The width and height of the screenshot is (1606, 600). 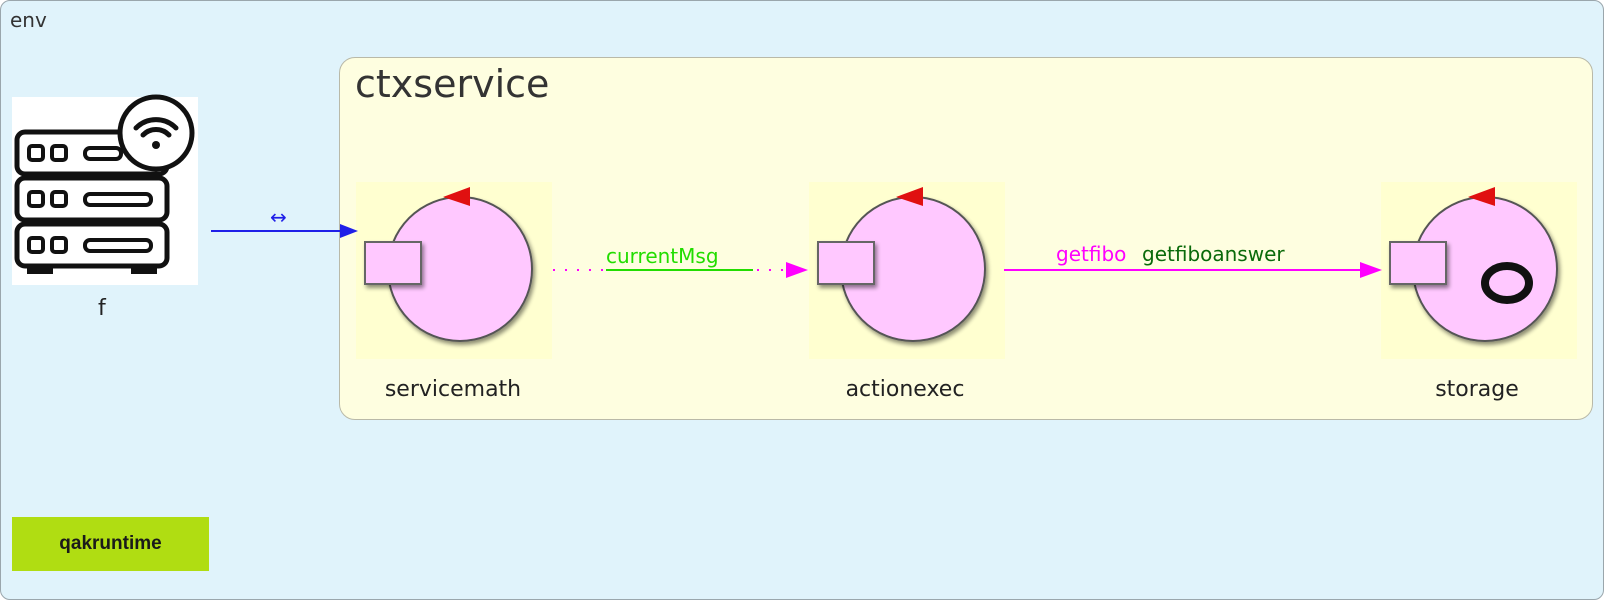 I want to click on actor-actionexec-node, so click(x=901, y=264).